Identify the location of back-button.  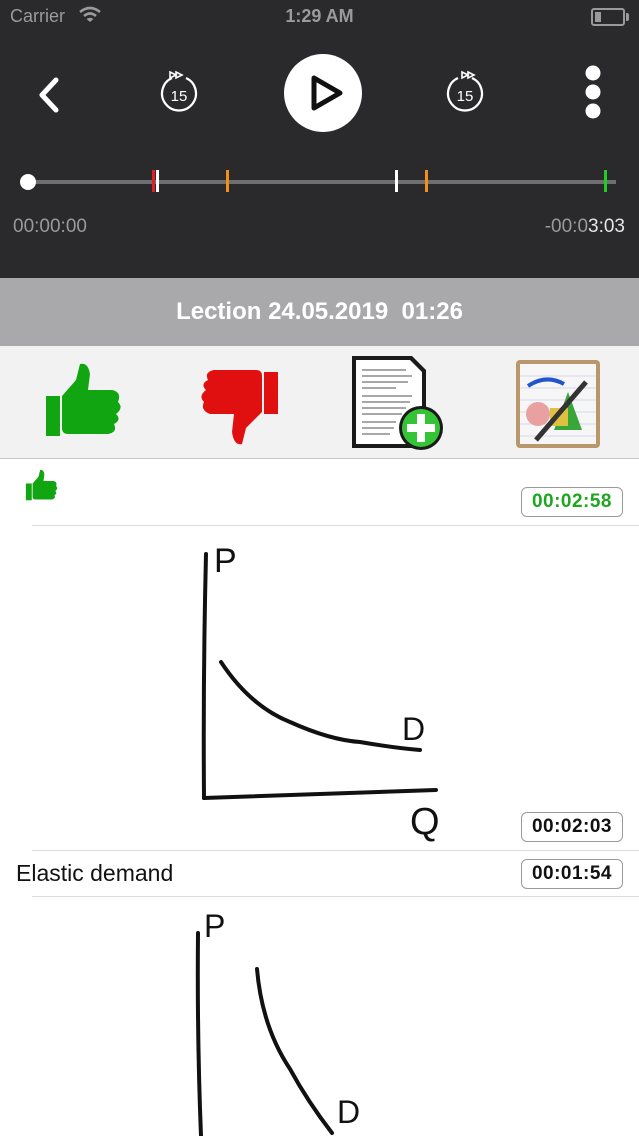
(50, 95).